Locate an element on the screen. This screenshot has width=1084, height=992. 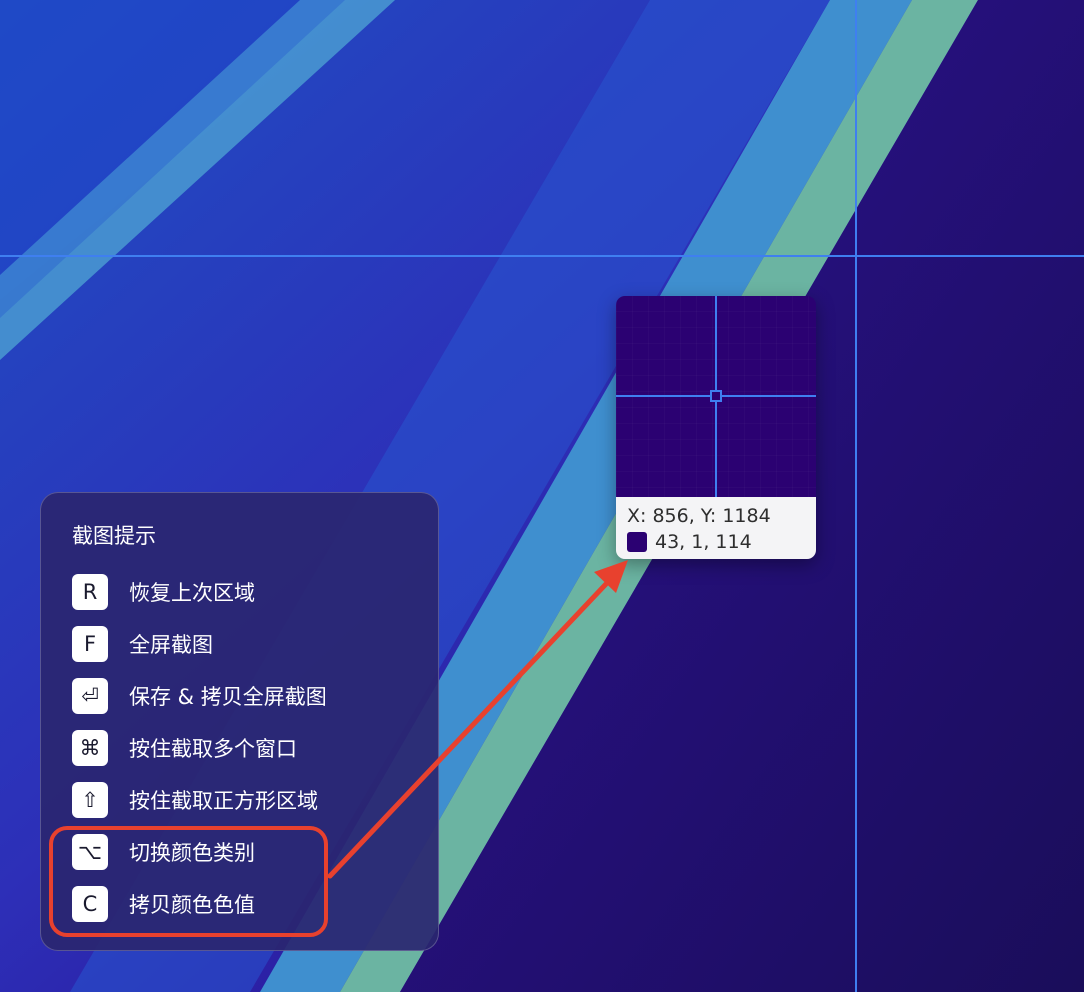
tip-restore-last-region: R 恢复上次区域 is located at coordinates (163, 592).